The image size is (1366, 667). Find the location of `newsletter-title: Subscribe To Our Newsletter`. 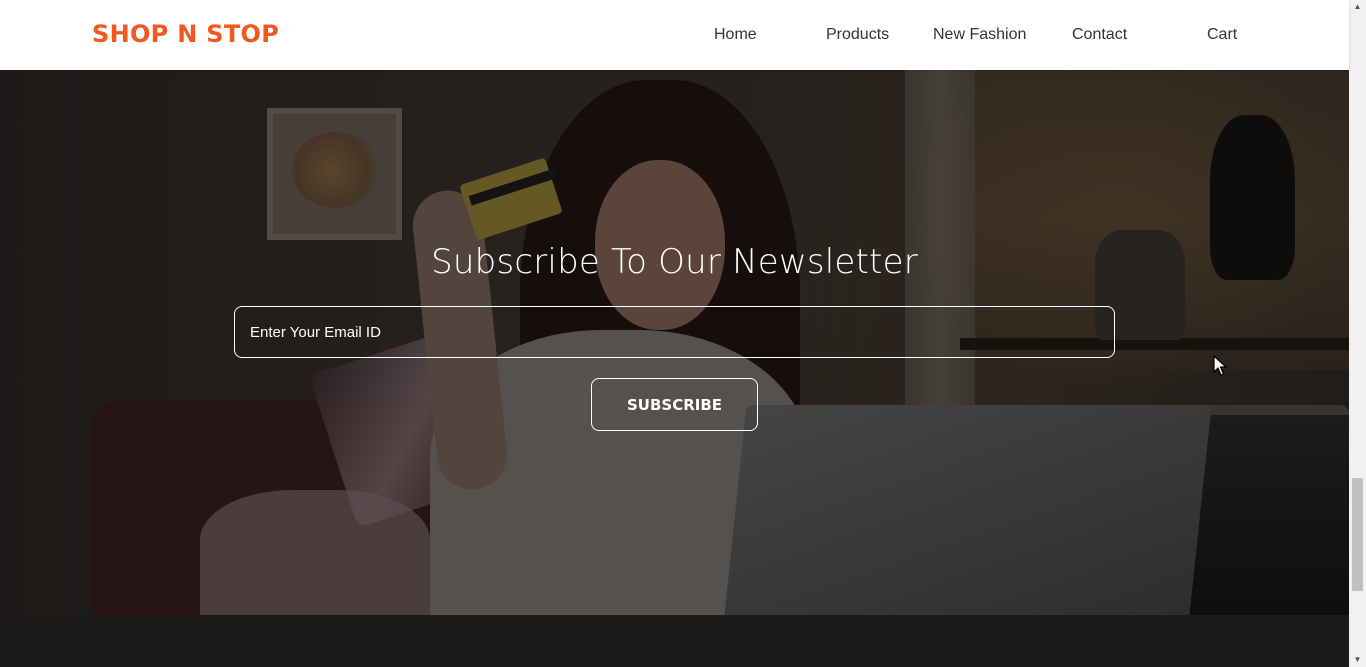

newsletter-title: Subscribe To Our Newsletter is located at coordinates (674, 262).